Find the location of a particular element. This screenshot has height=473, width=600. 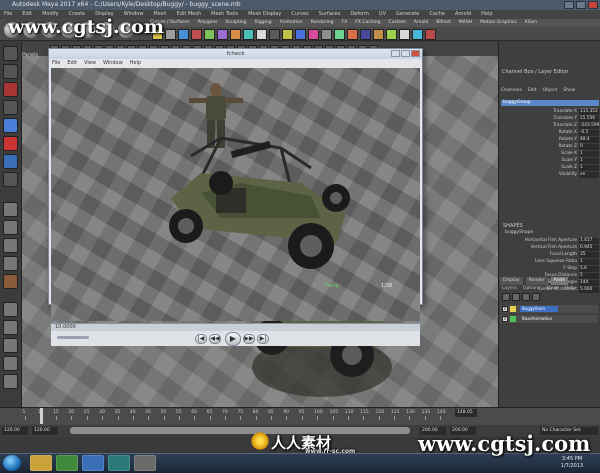

layer-name: BuggyAnim is located at coordinates (539, 309).